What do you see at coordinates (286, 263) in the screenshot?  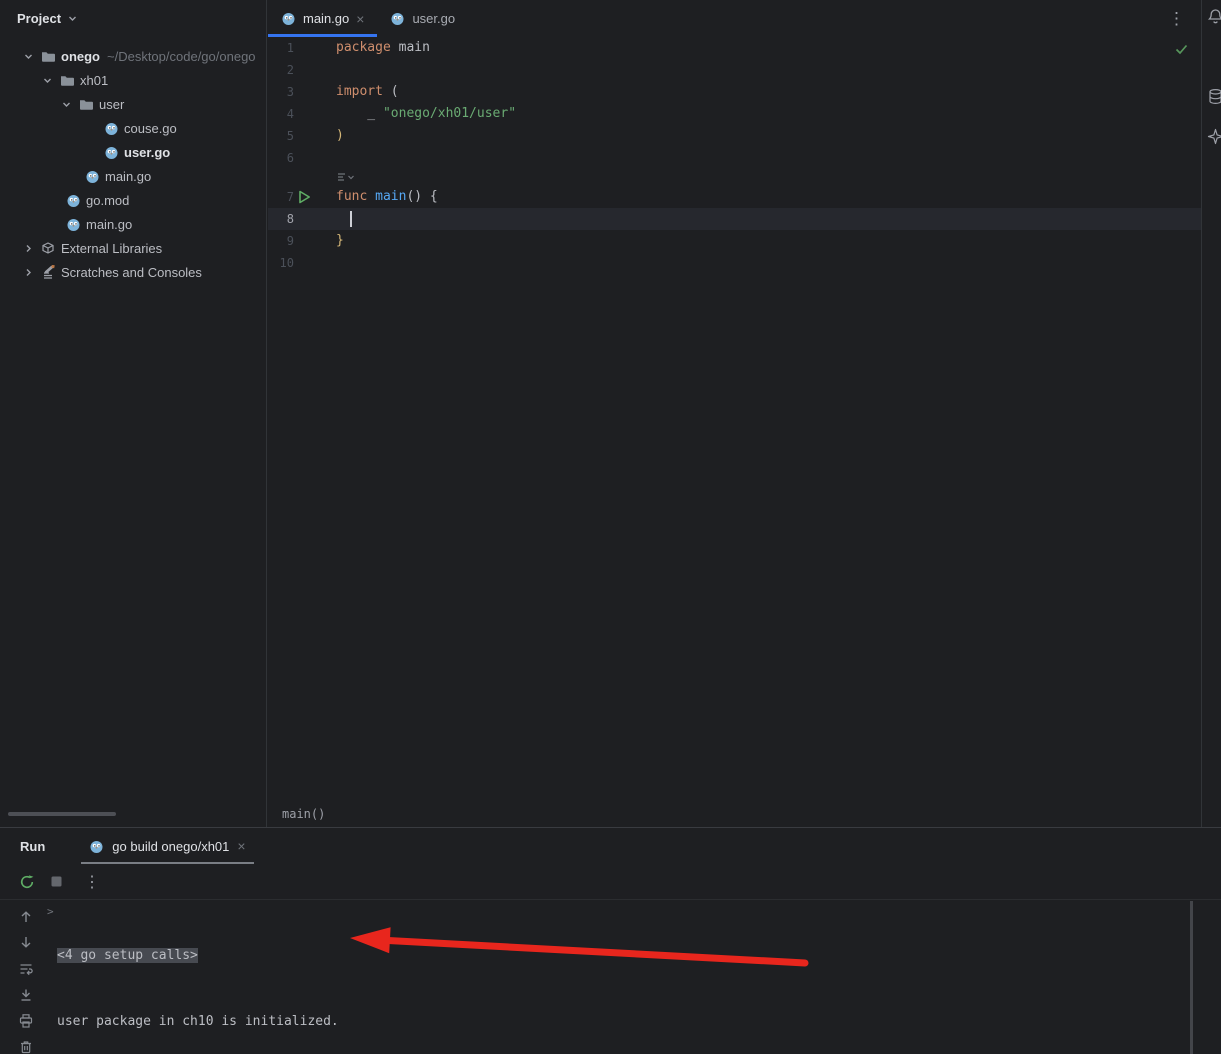 I see `line-number: 10` at bounding box center [286, 263].